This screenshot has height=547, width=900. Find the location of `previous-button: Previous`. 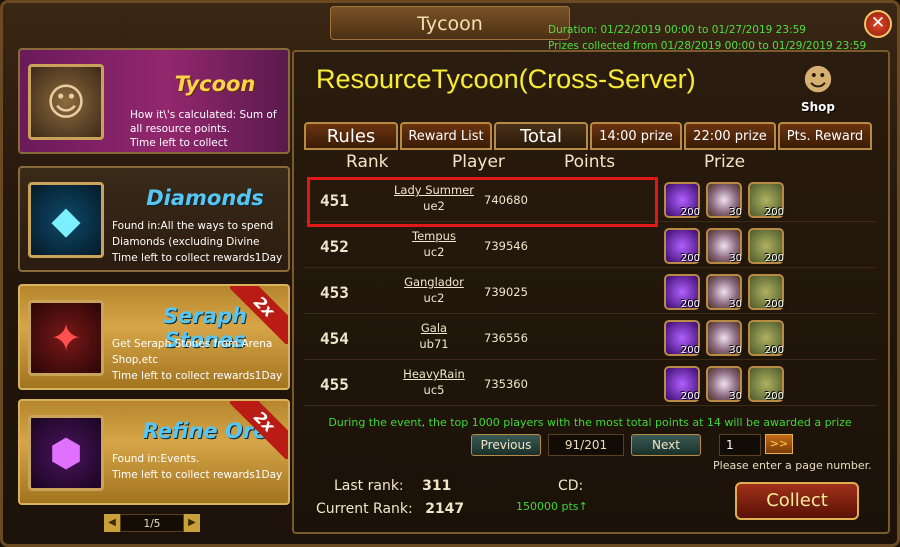

previous-button: Previous is located at coordinates (506, 445).